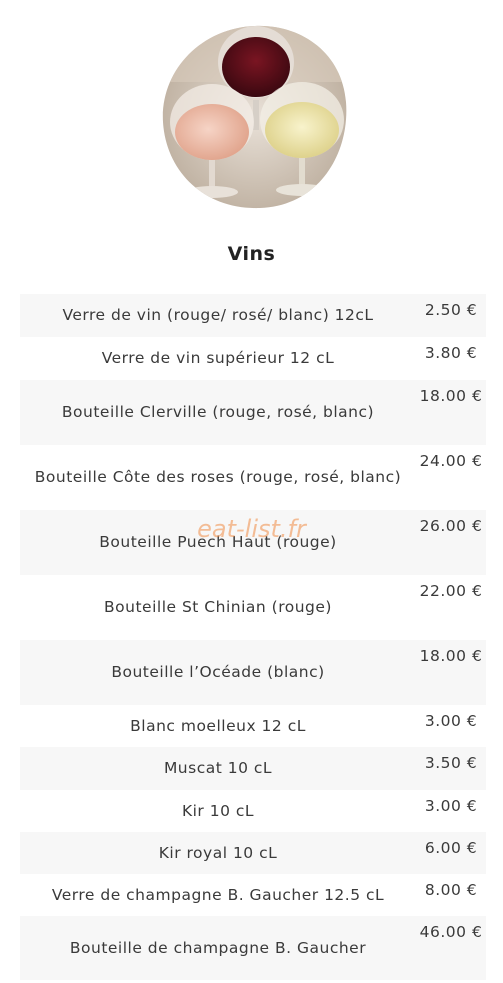  What do you see at coordinates (254, 117) in the screenshot?
I see `wine-glasses-image` at bounding box center [254, 117].